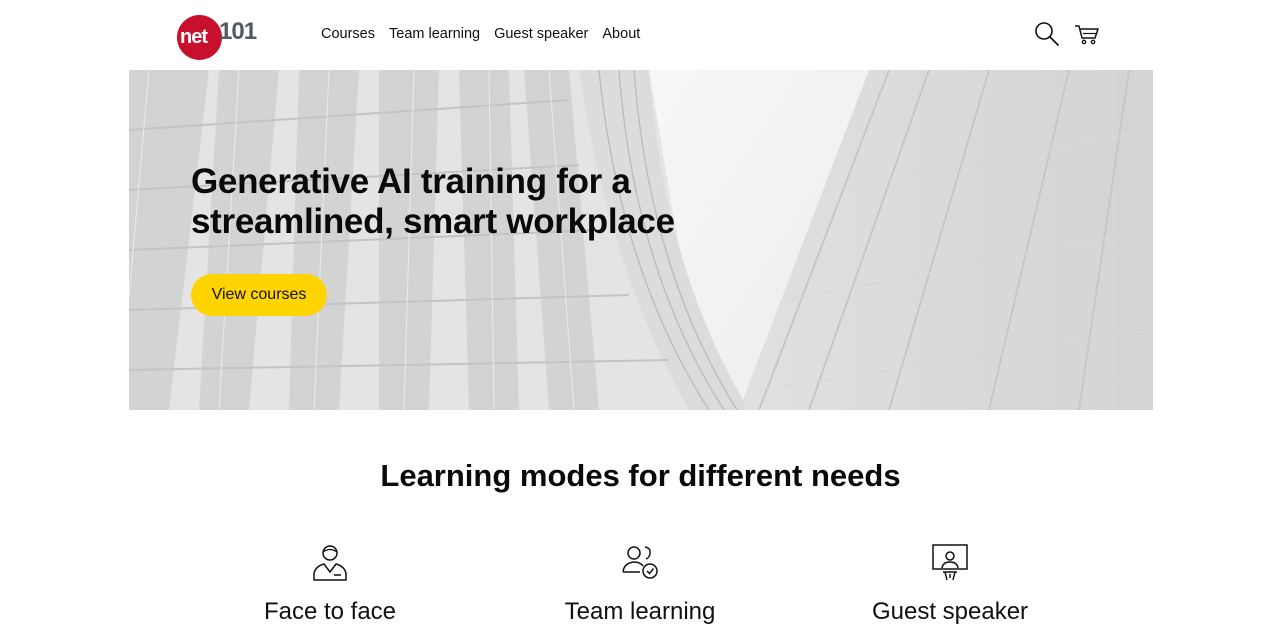  What do you see at coordinates (348, 34) in the screenshot?
I see `nav-item-courses: Courses` at bounding box center [348, 34].